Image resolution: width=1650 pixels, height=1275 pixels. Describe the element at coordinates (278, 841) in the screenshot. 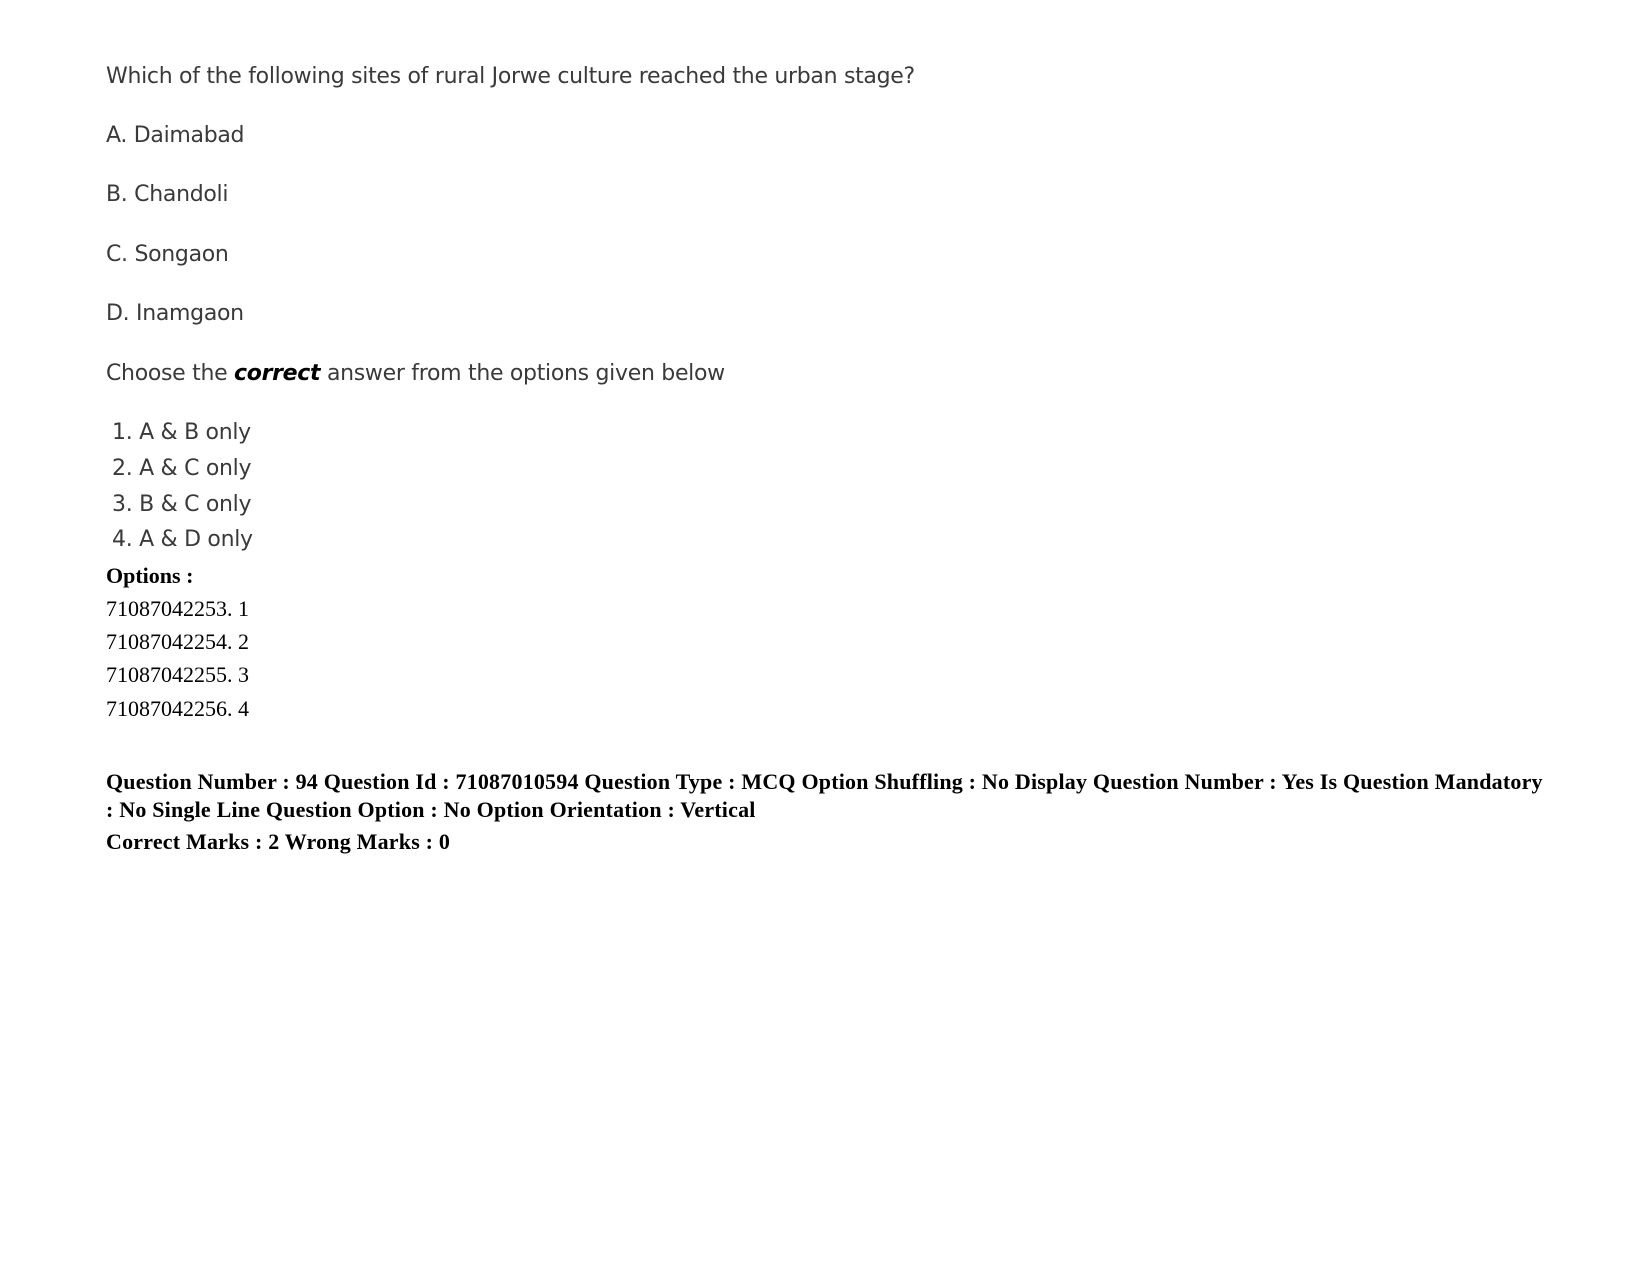

I see `marks-metadata: Correct Marks : 2 Wrong Marks : 0` at that location.